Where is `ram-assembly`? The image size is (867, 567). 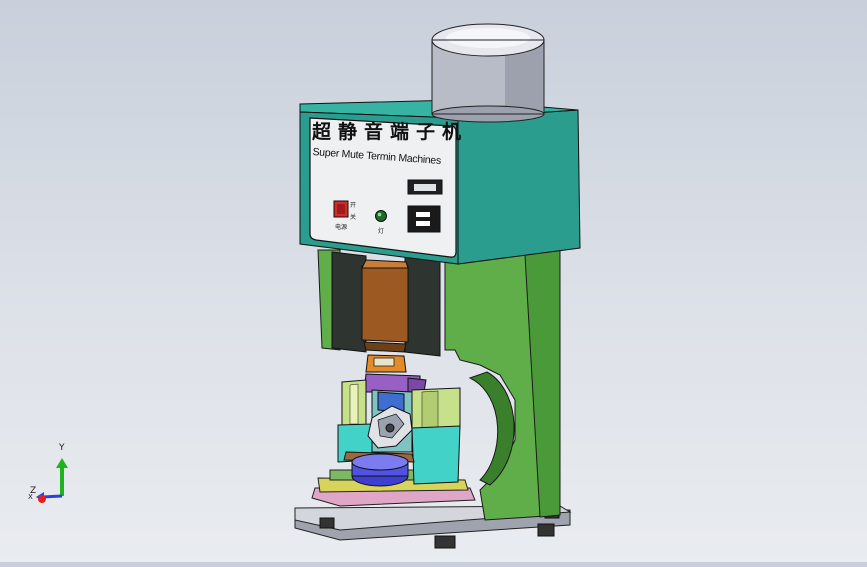 ram-assembly is located at coordinates (386, 304).